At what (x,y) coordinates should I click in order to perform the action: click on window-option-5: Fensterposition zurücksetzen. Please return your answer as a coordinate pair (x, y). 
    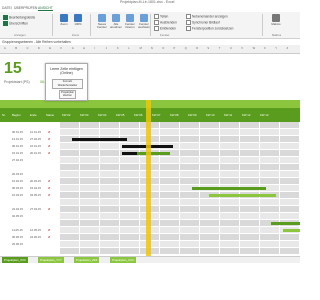
    Looking at the image, I should click on (209, 28).